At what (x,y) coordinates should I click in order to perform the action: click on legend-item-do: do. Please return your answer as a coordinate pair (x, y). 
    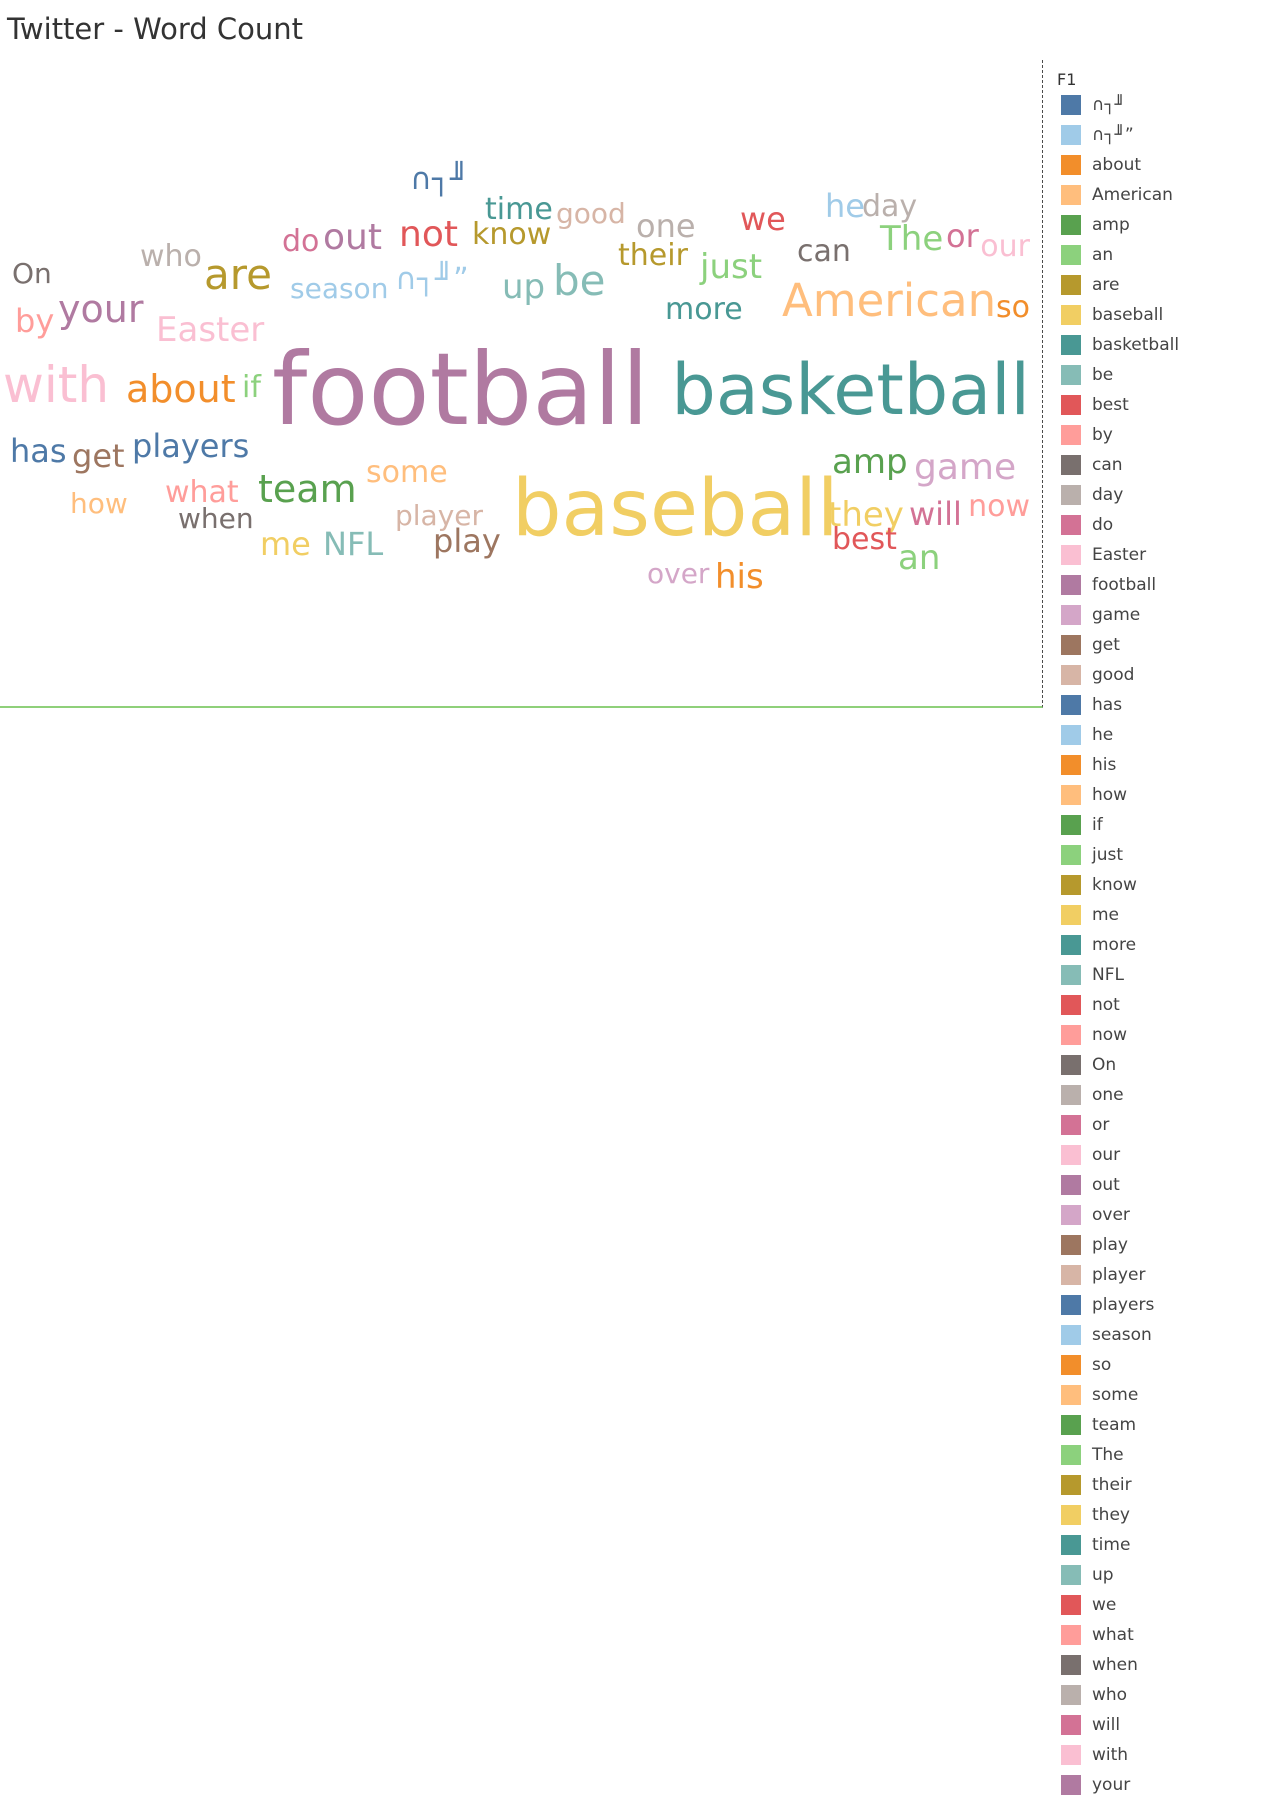
    Looking at the image, I should click on (1156, 524).